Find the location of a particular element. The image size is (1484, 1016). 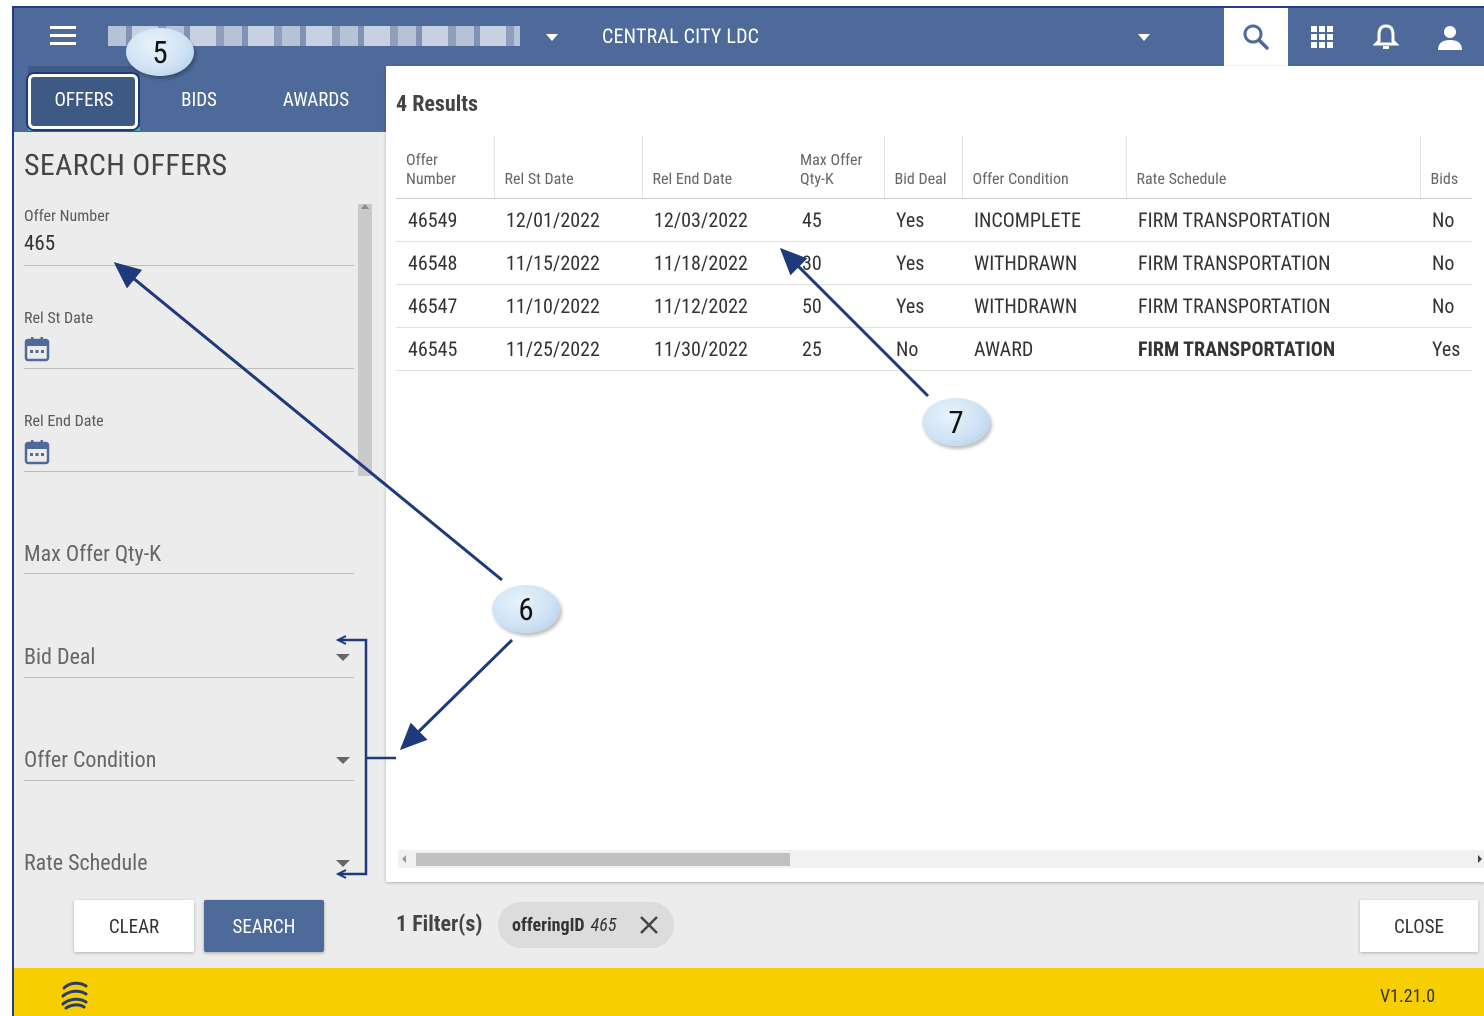

scroll-right-arrow-icon is located at coordinates (1480, 859).